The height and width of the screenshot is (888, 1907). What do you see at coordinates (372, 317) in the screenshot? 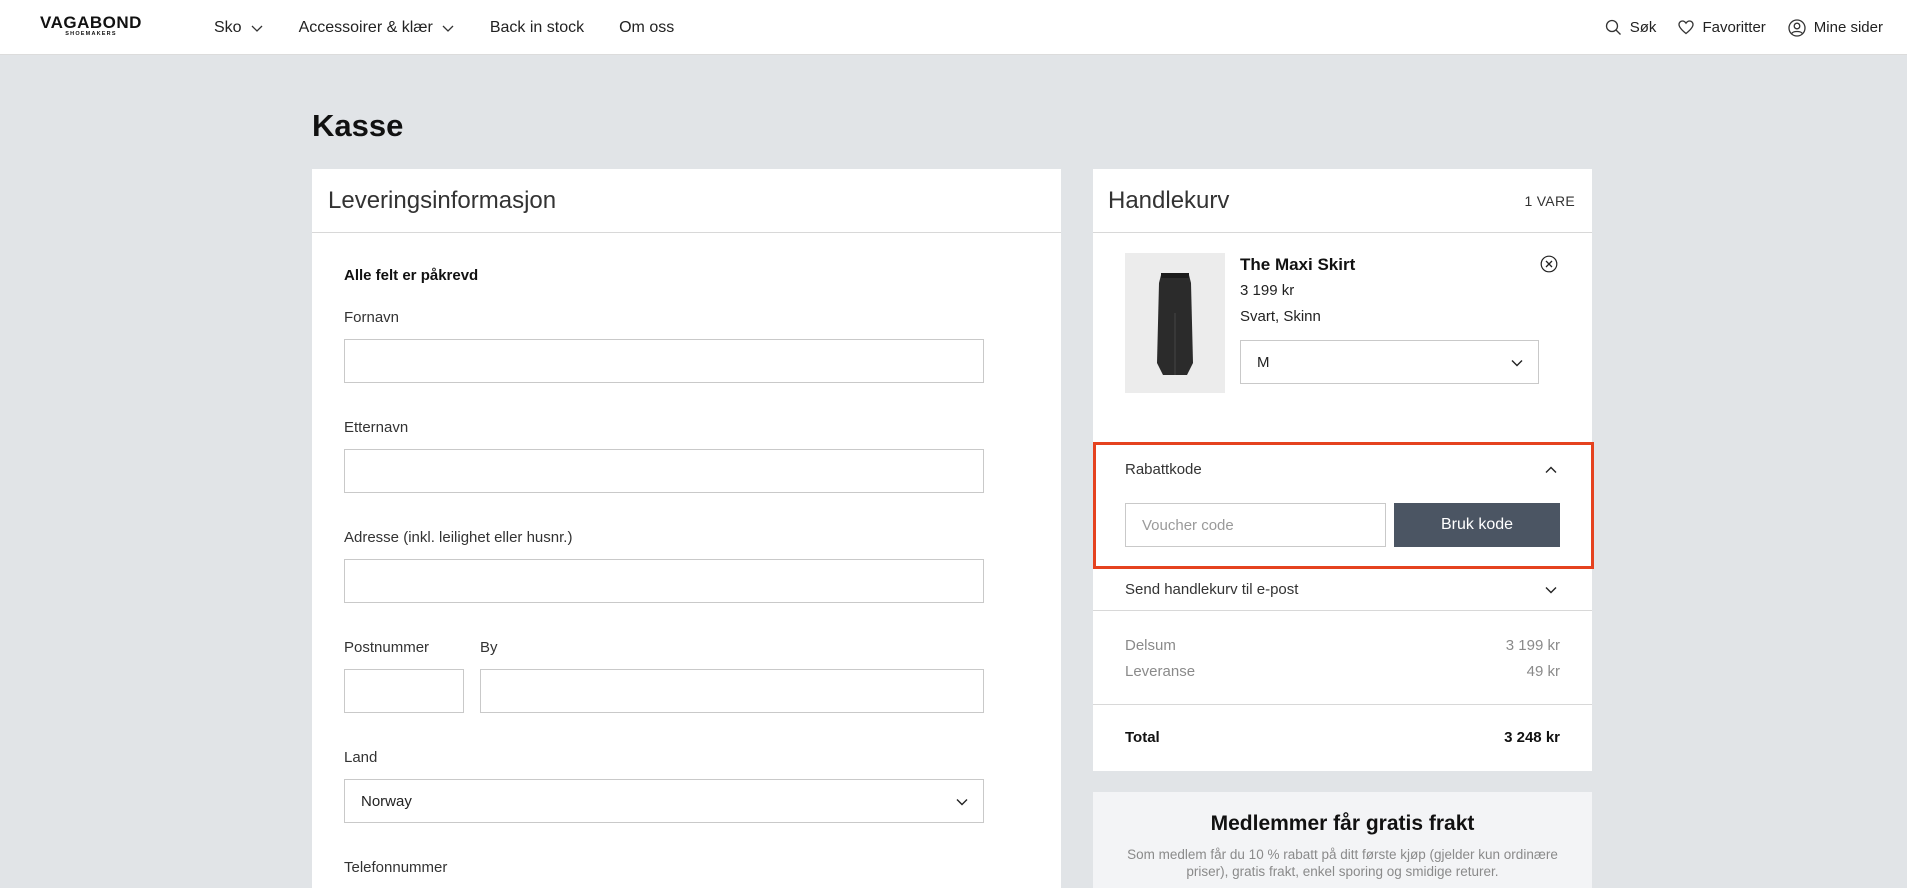
I see `first-name-label: Fornavn` at bounding box center [372, 317].